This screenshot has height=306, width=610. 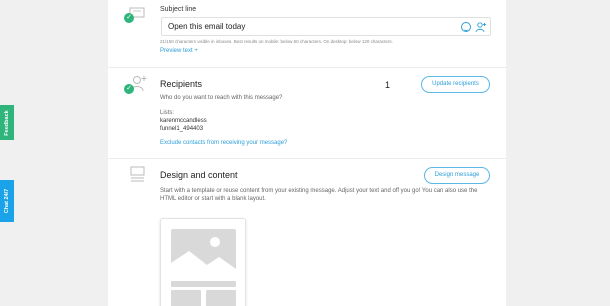 What do you see at coordinates (481, 27) in the screenshot?
I see `personalize-icon` at bounding box center [481, 27].